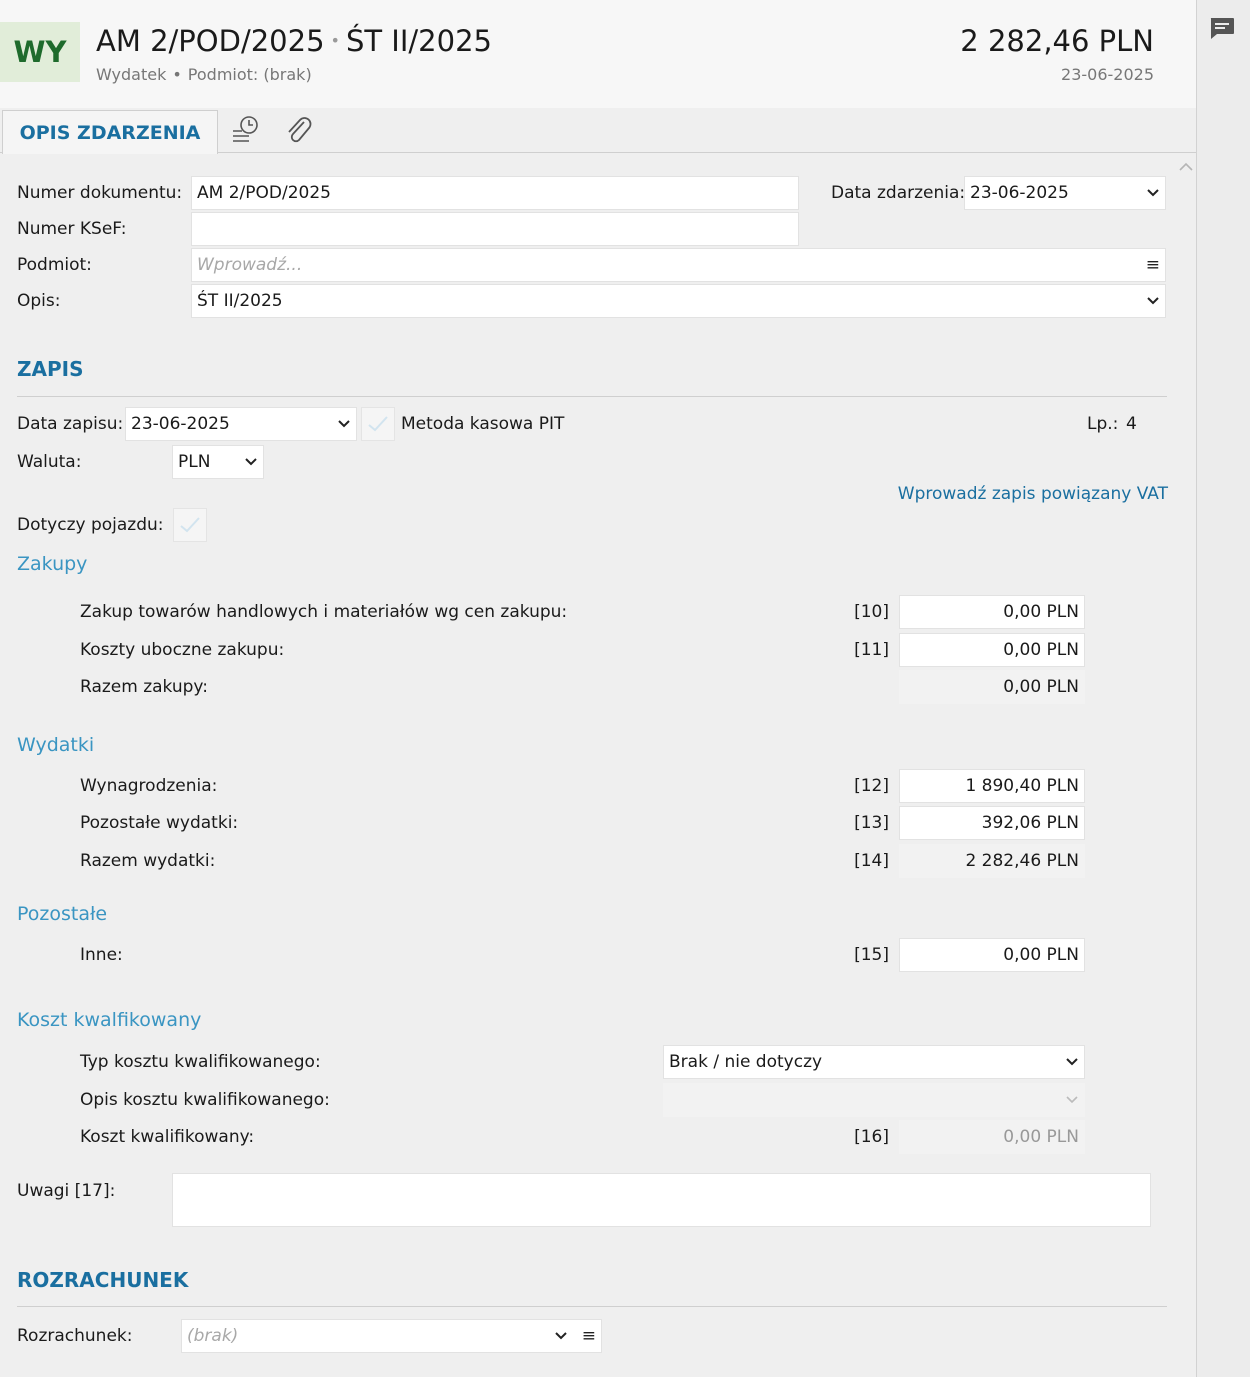 Image resolution: width=1250 pixels, height=1377 pixels. What do you see at coordinates (90, 525) in the screenshot?
I see `vehicle-label: Dotyczy pojazdu:` at bounding box center [90, 525].